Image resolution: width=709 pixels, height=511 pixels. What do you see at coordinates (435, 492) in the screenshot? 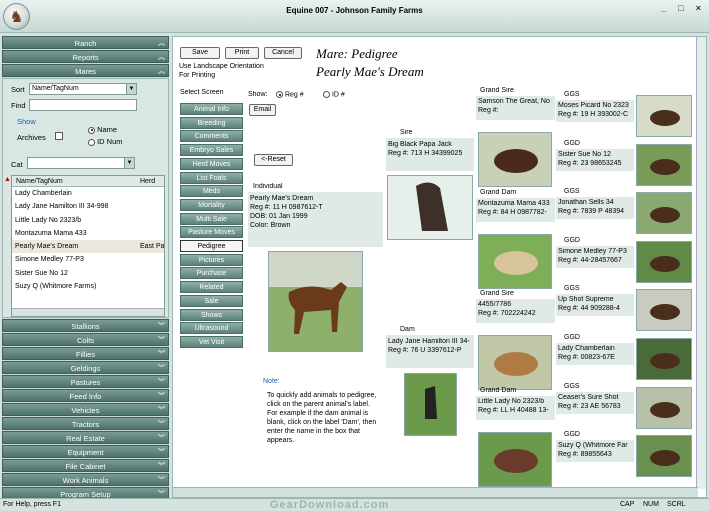
I see `horizontal-scrollbar` at bounding box center [435, 492].